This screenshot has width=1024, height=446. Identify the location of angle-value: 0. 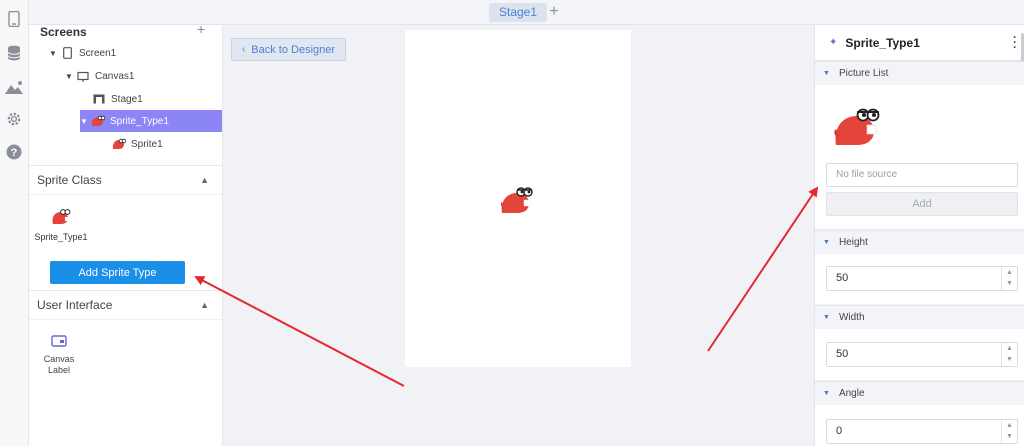
(839, 431).